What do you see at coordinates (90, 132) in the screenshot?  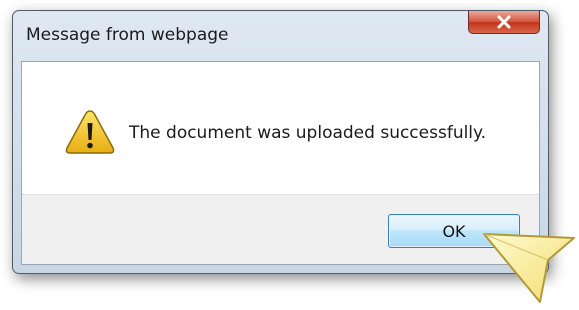 I see `warning-triangle-icon` at bounding box center [90, 132].